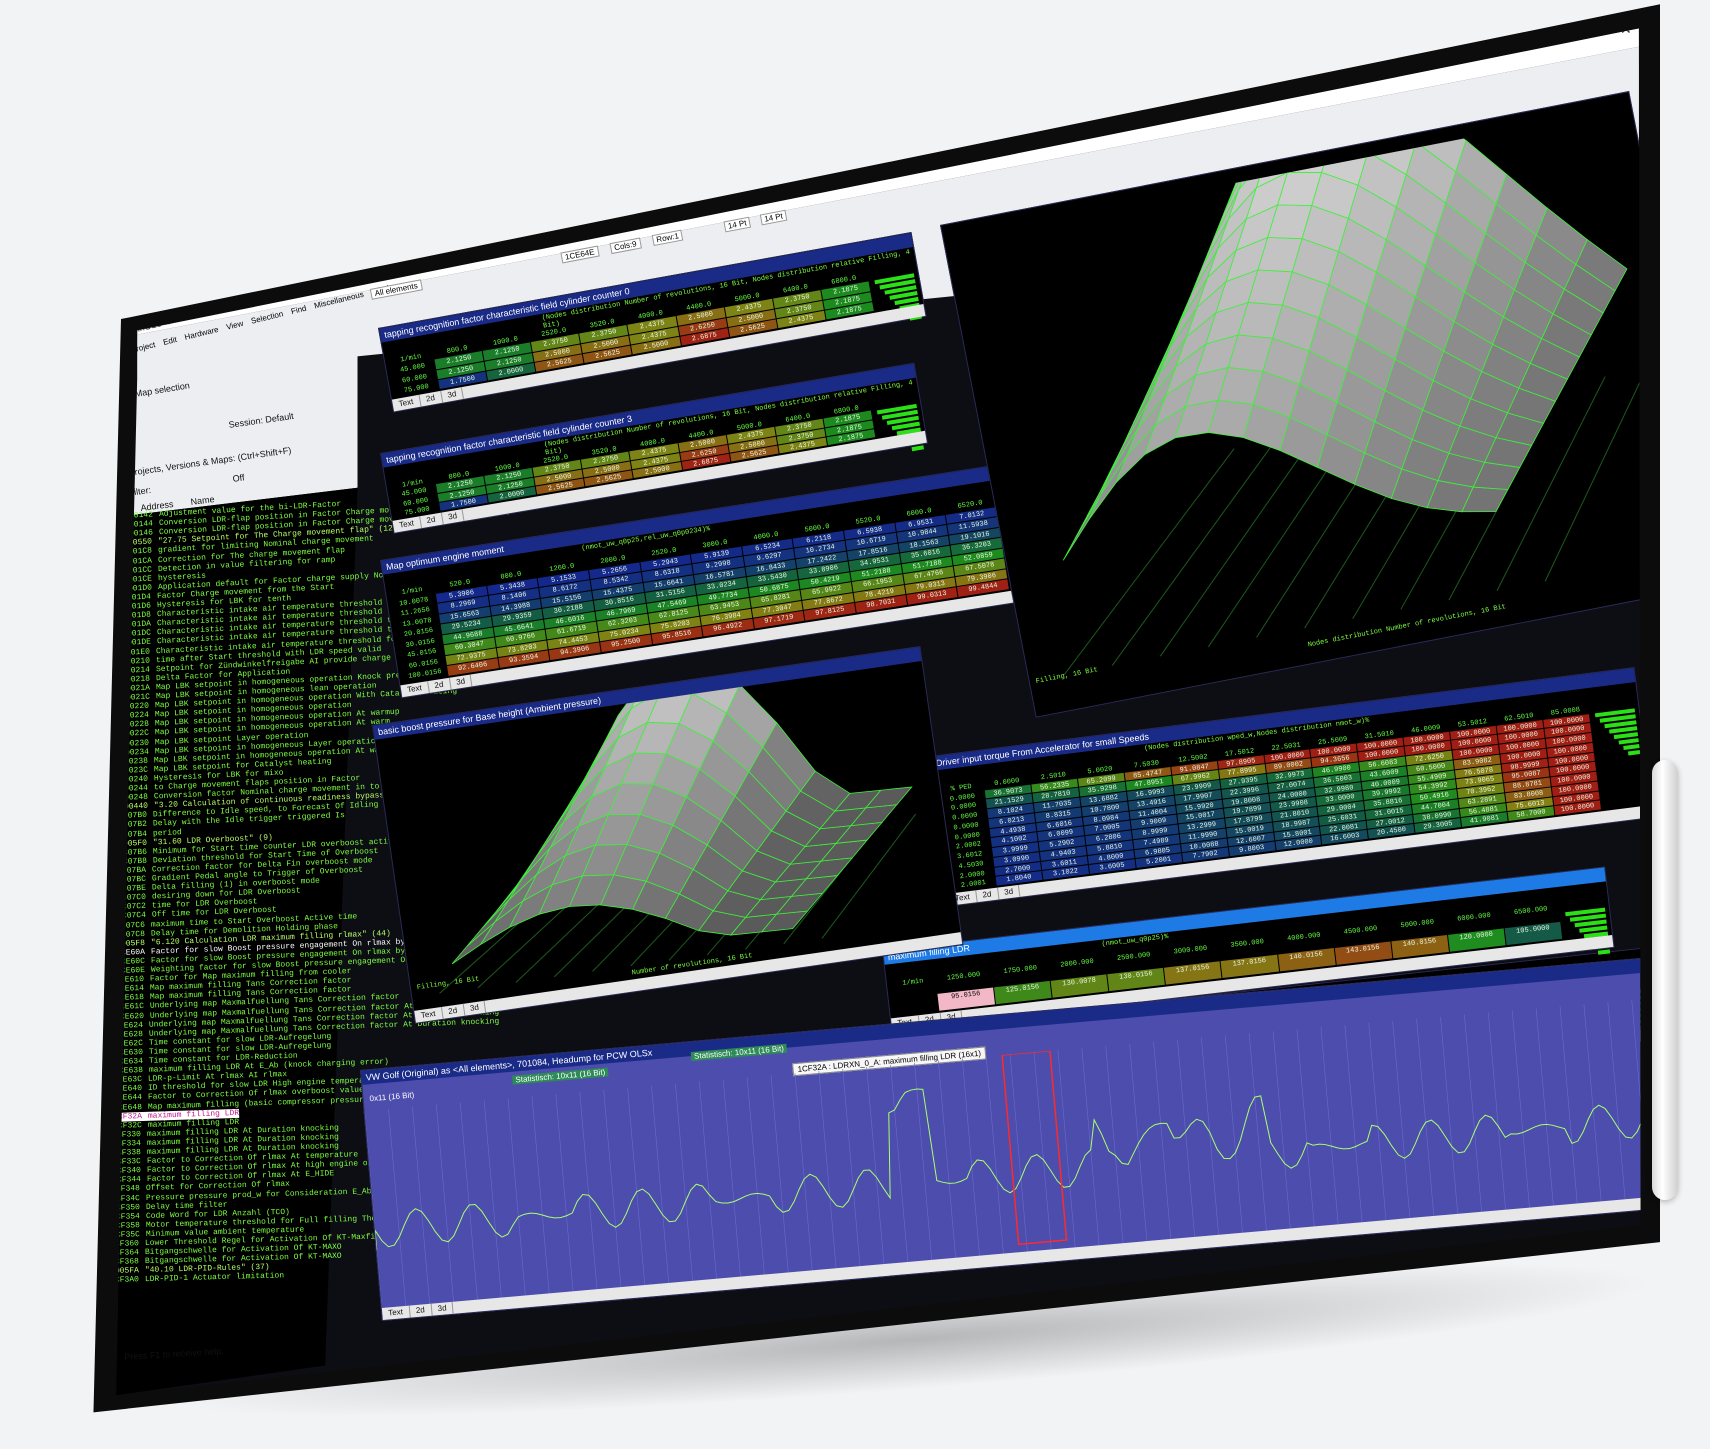  What do you see at coordinates (905, 150) in the screenshot?
I see `palette-icon: ■` at bounding box center [905, 150].